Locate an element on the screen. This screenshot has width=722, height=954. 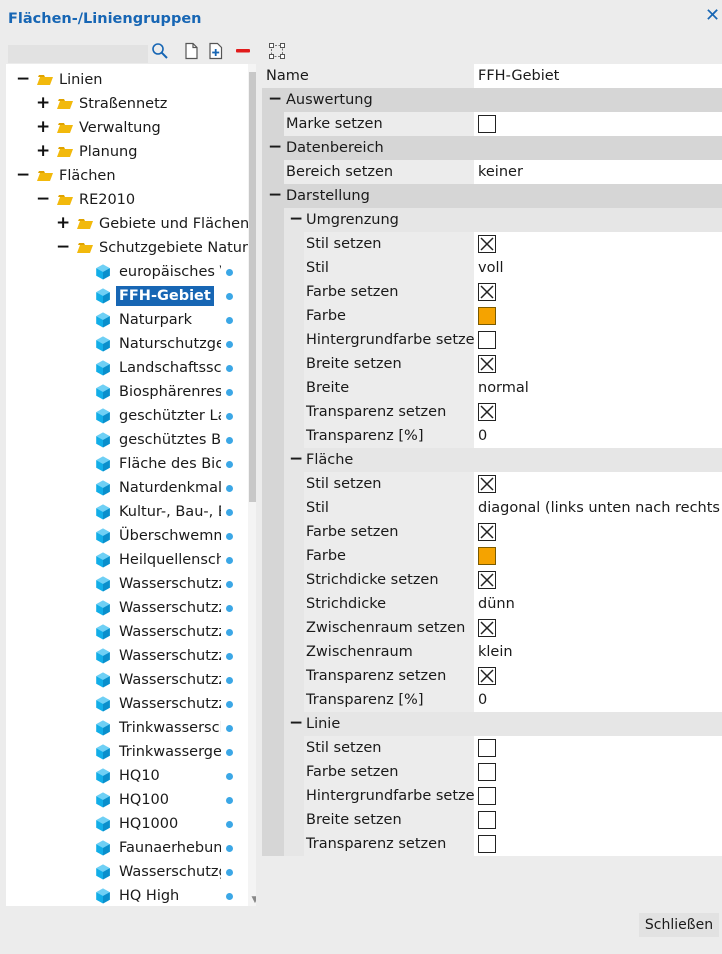
tree-item: + Planung is located at coordinates (124, 152).